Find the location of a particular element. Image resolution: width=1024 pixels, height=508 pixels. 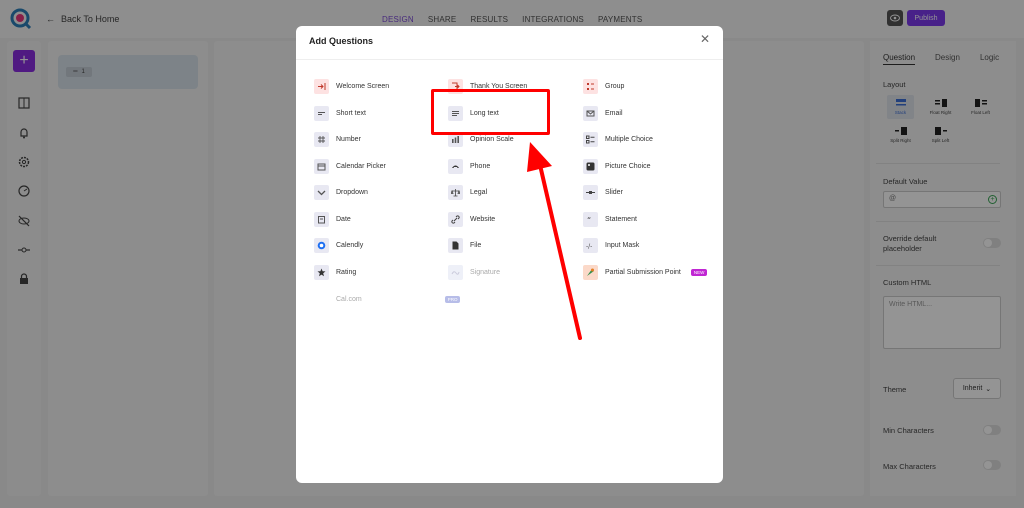

question-type-picture-choice: Picture Choice is located at coordinates (617, 166).